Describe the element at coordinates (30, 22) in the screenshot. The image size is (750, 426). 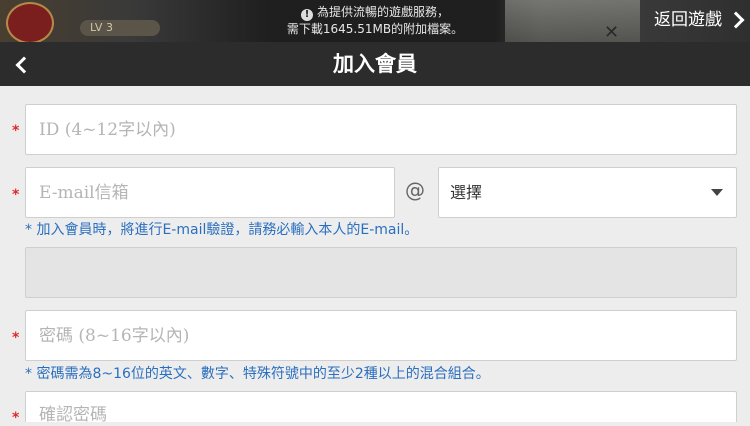
I see `game-hud-badge` at that location.